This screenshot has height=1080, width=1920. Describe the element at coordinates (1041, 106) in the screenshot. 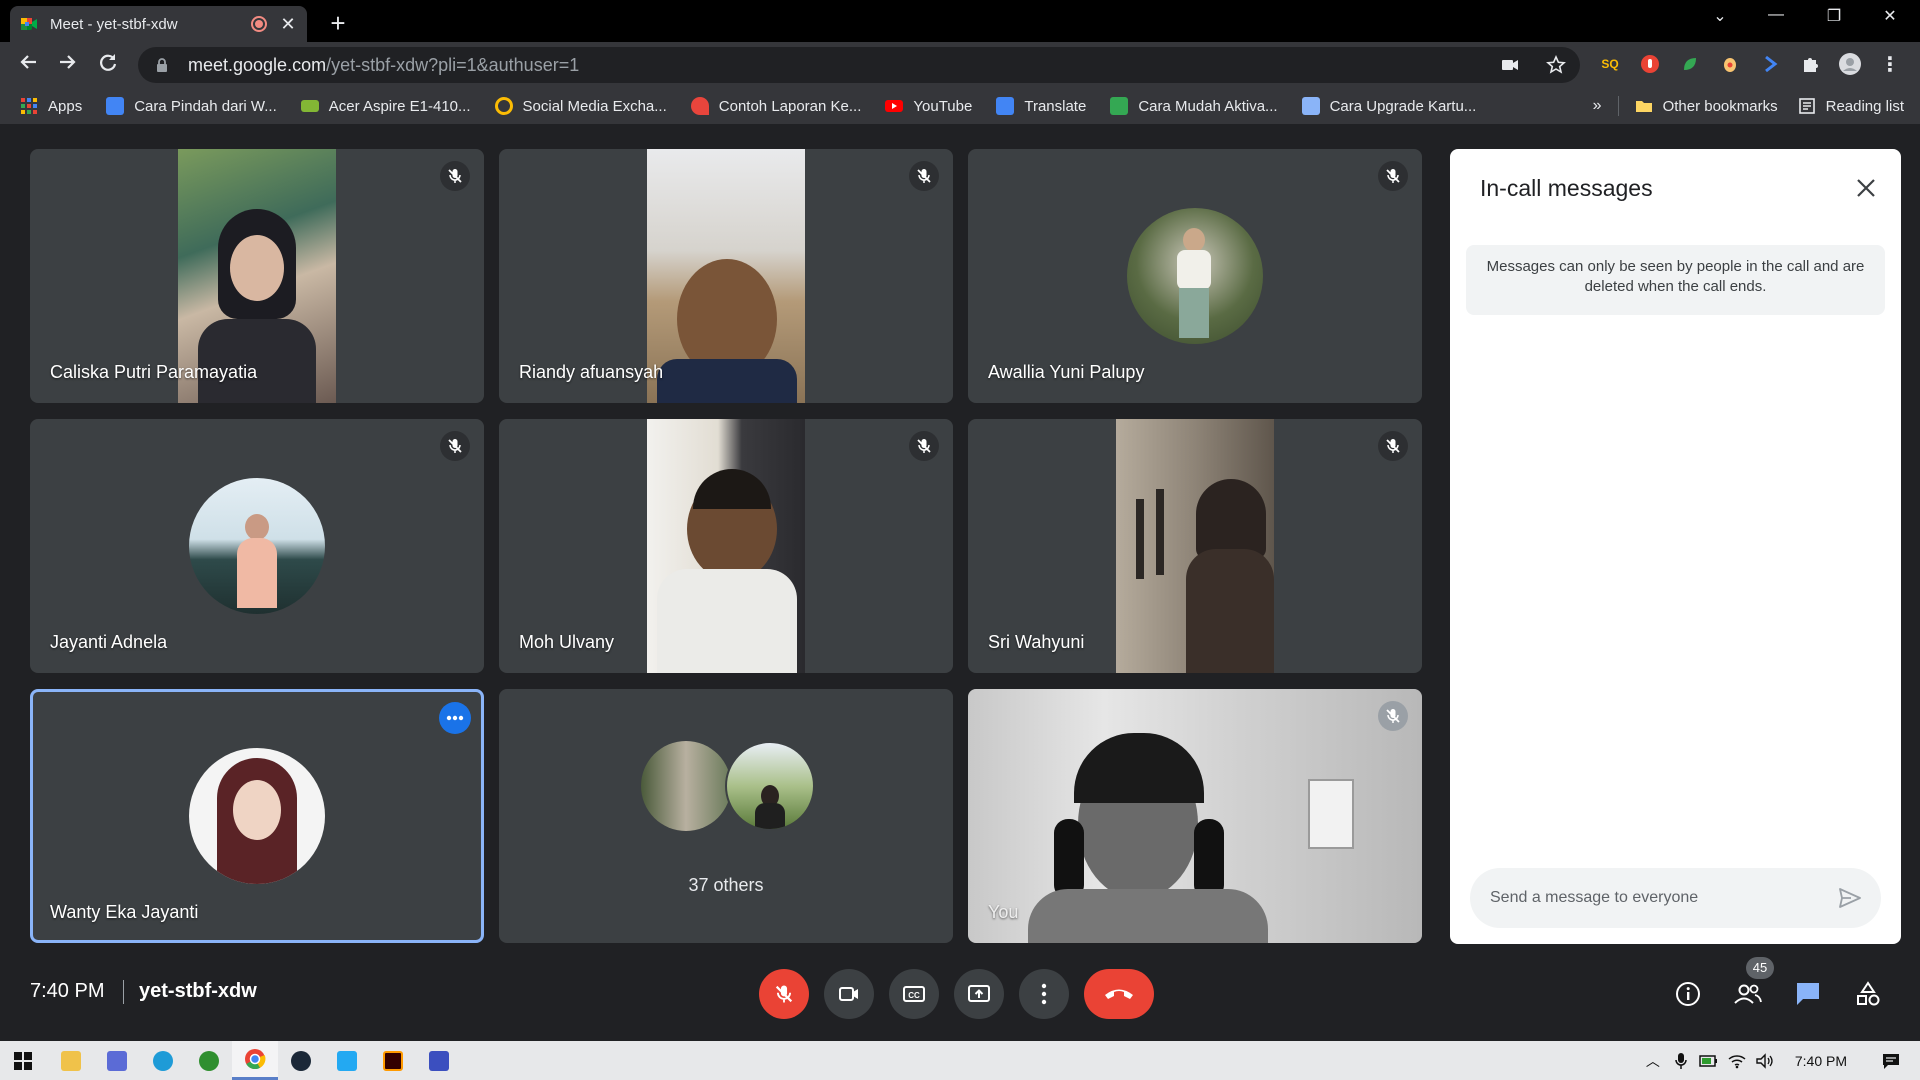

I see `bookmark-item: Translate` at that location.